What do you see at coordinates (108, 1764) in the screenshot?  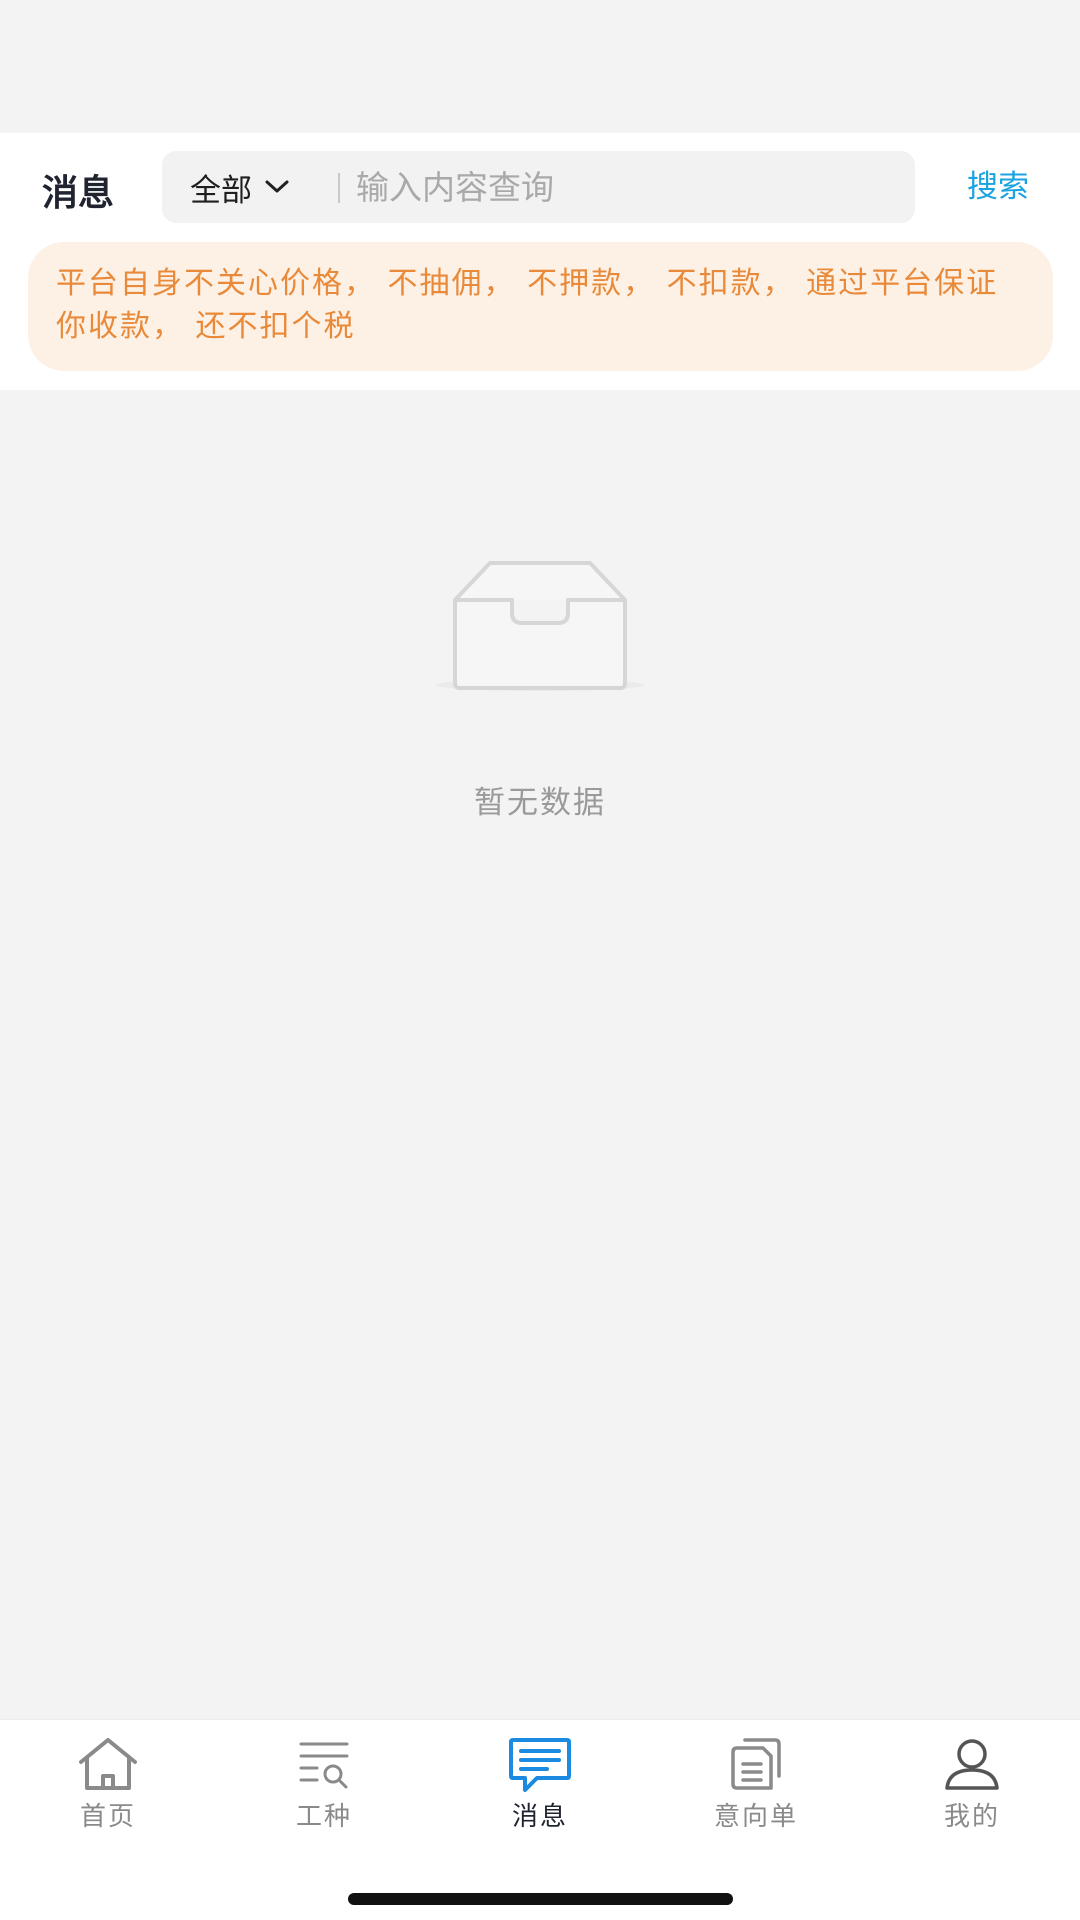 I see `home-icon` at bounding box center [108, 1764].